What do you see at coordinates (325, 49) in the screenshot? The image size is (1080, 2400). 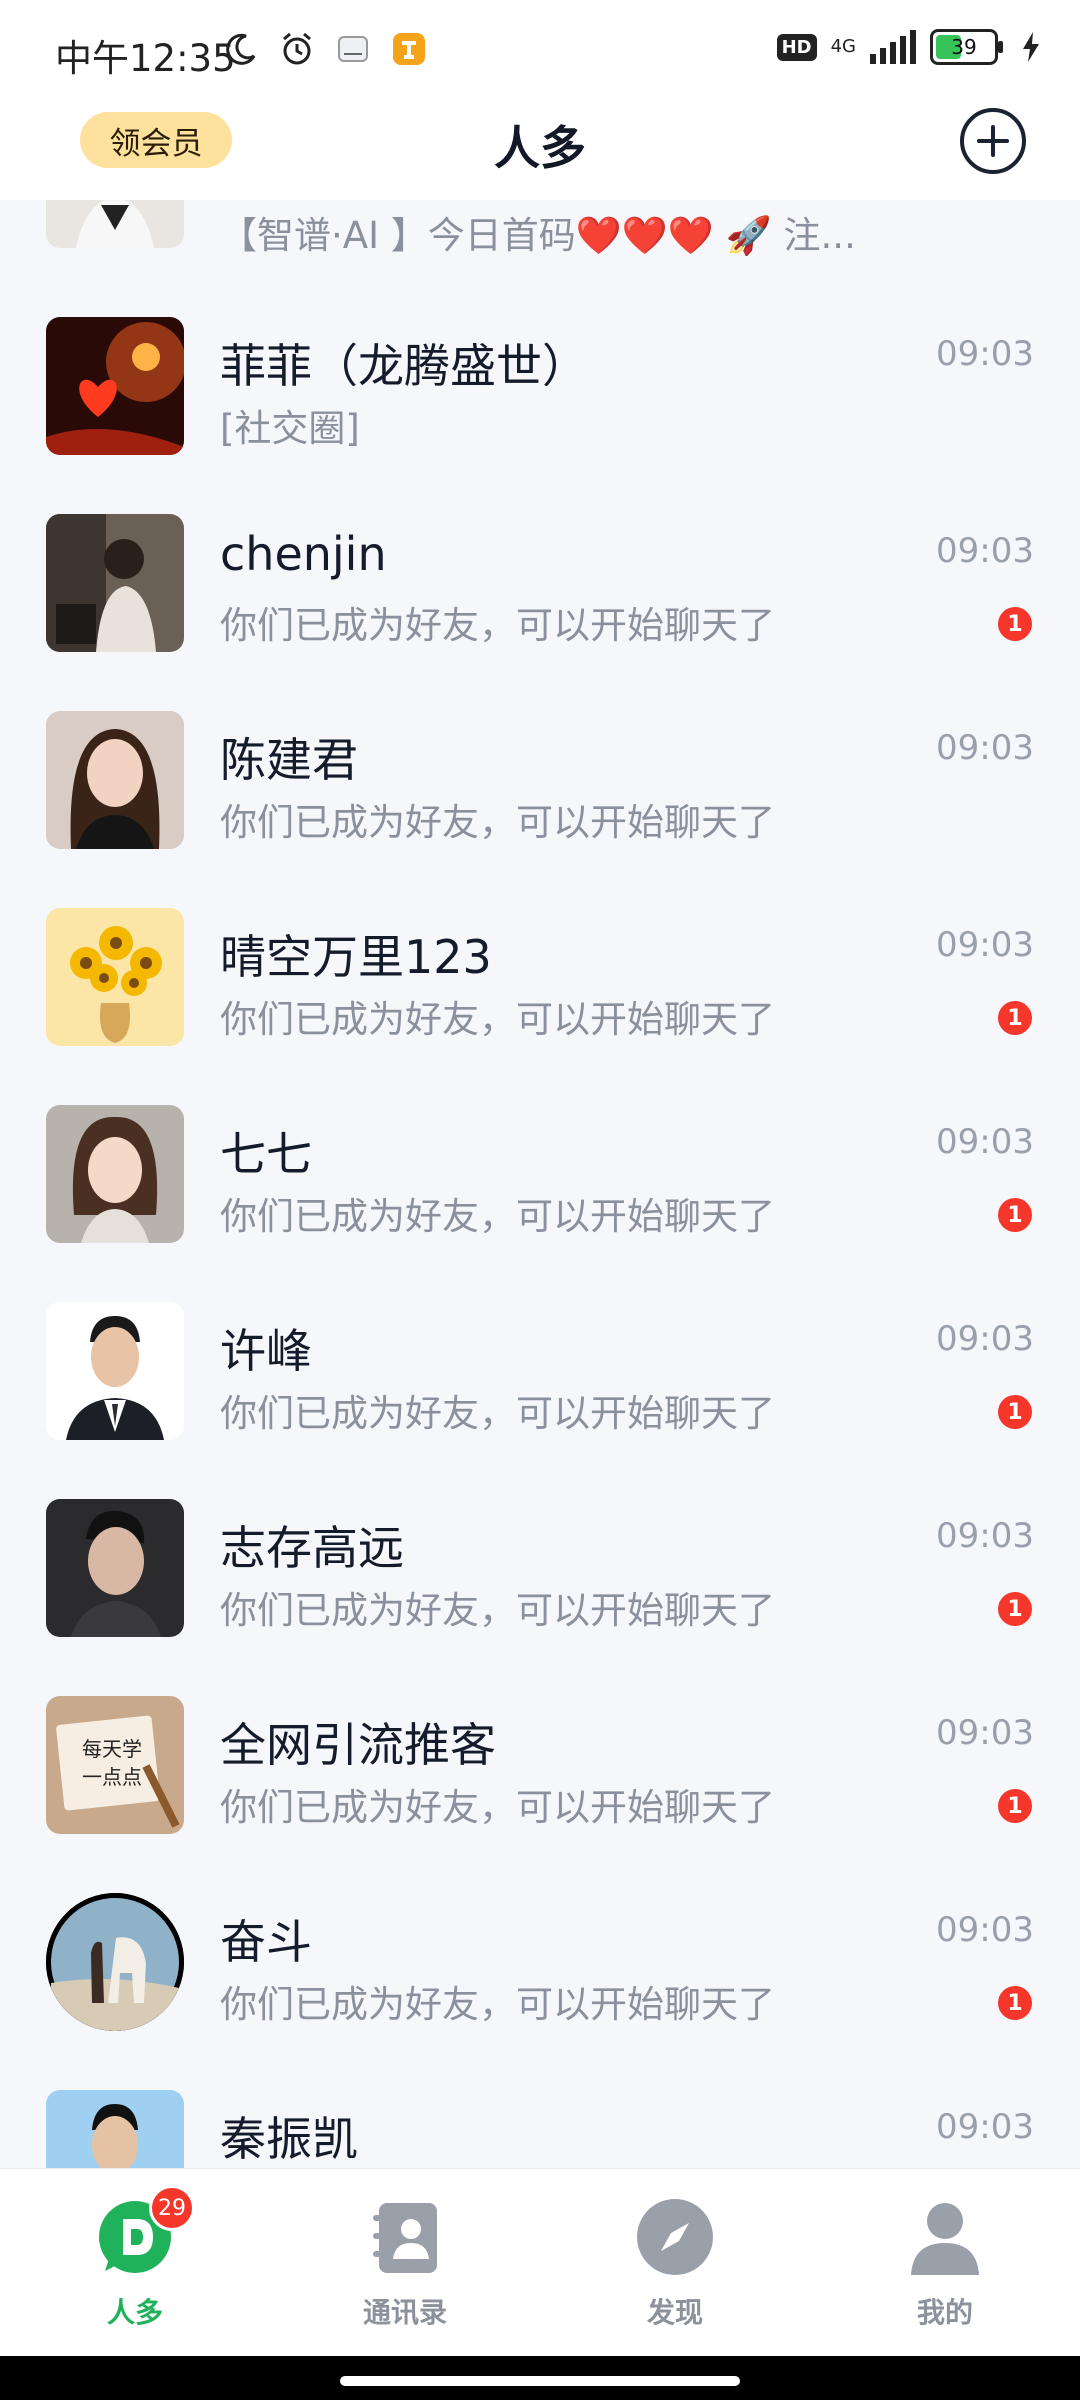 I see `status-icons-left` at bounding box center [325, 49].